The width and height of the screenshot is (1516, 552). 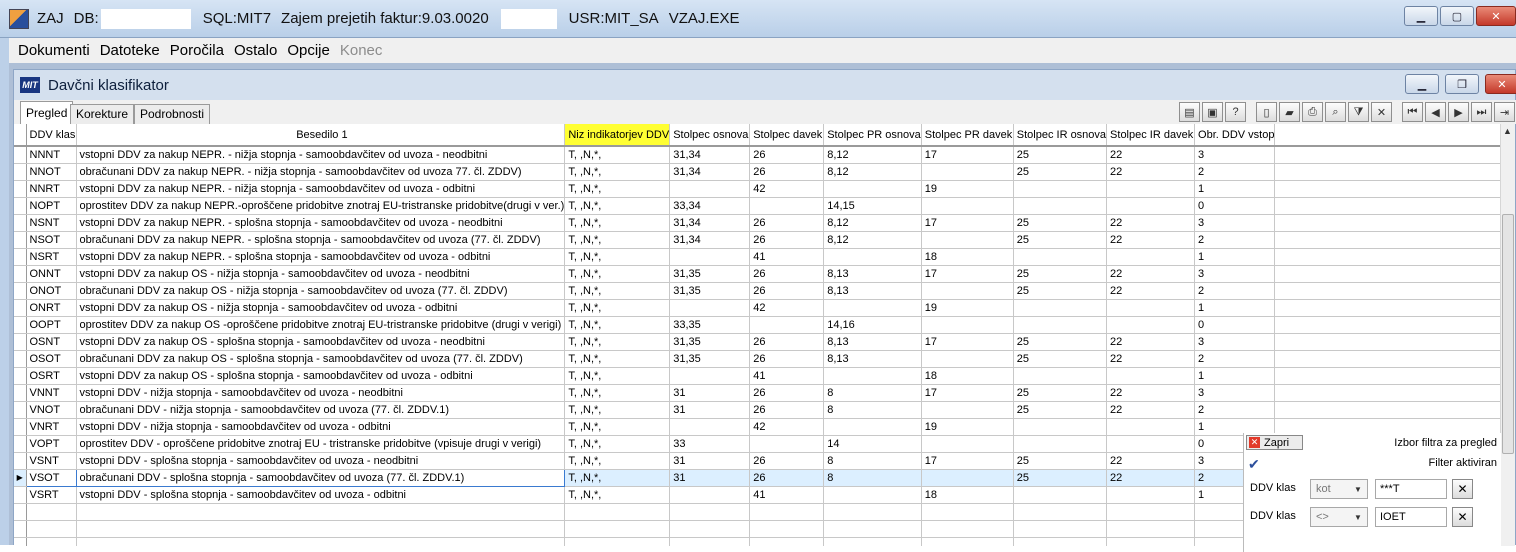 I want to click on child-close-button: ✕, so click(x=1500, y=84).